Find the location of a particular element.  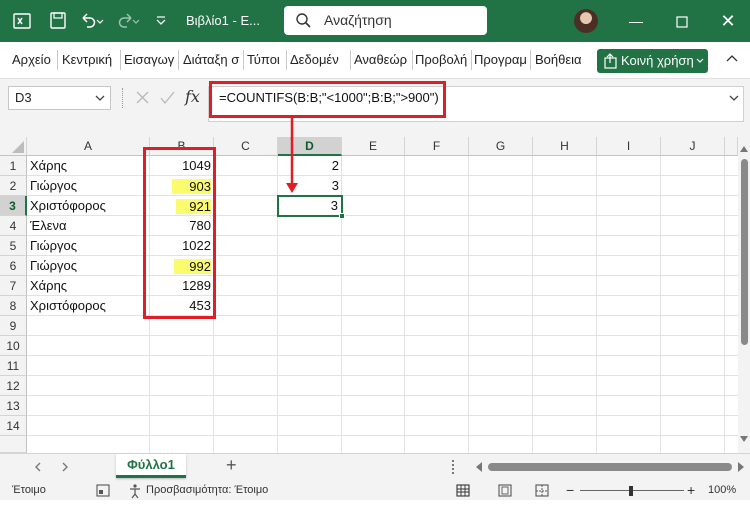

horizontal-scrollbar is located at coordinates (610, 467).